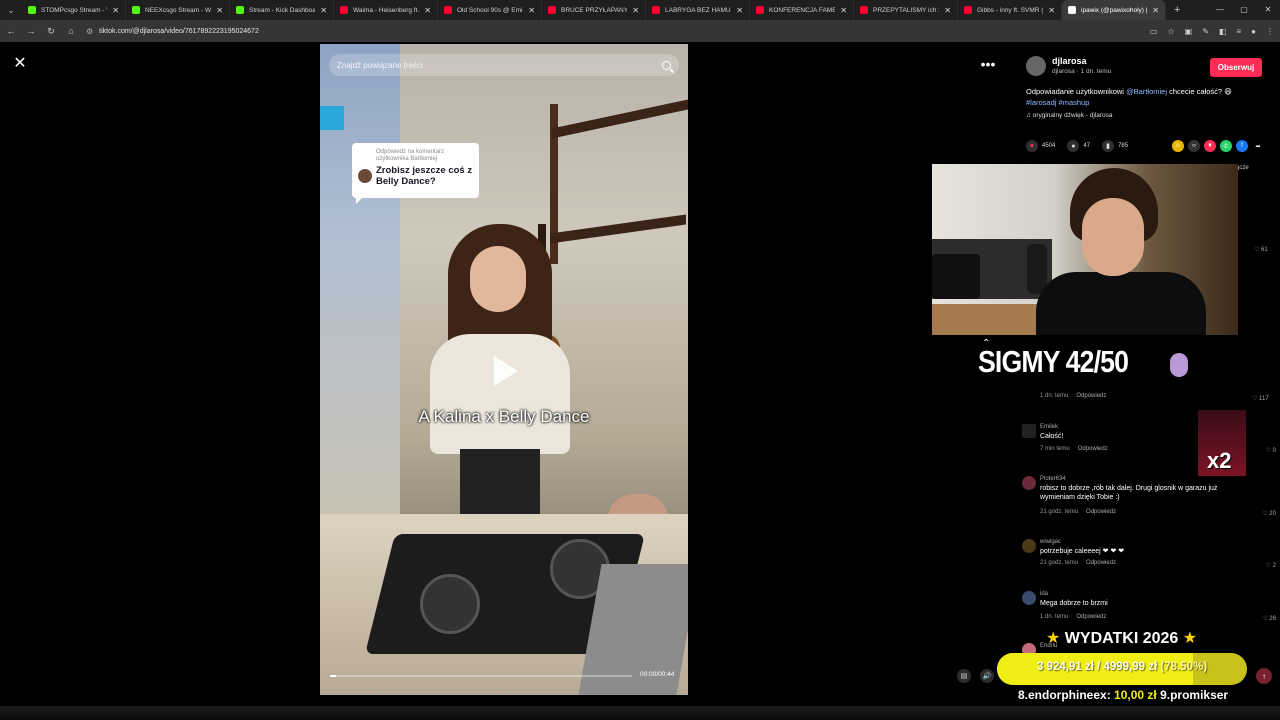 The image size is (1280, 720). I want to click on comment-like-count: ♡ 0, so click(1271, 450).